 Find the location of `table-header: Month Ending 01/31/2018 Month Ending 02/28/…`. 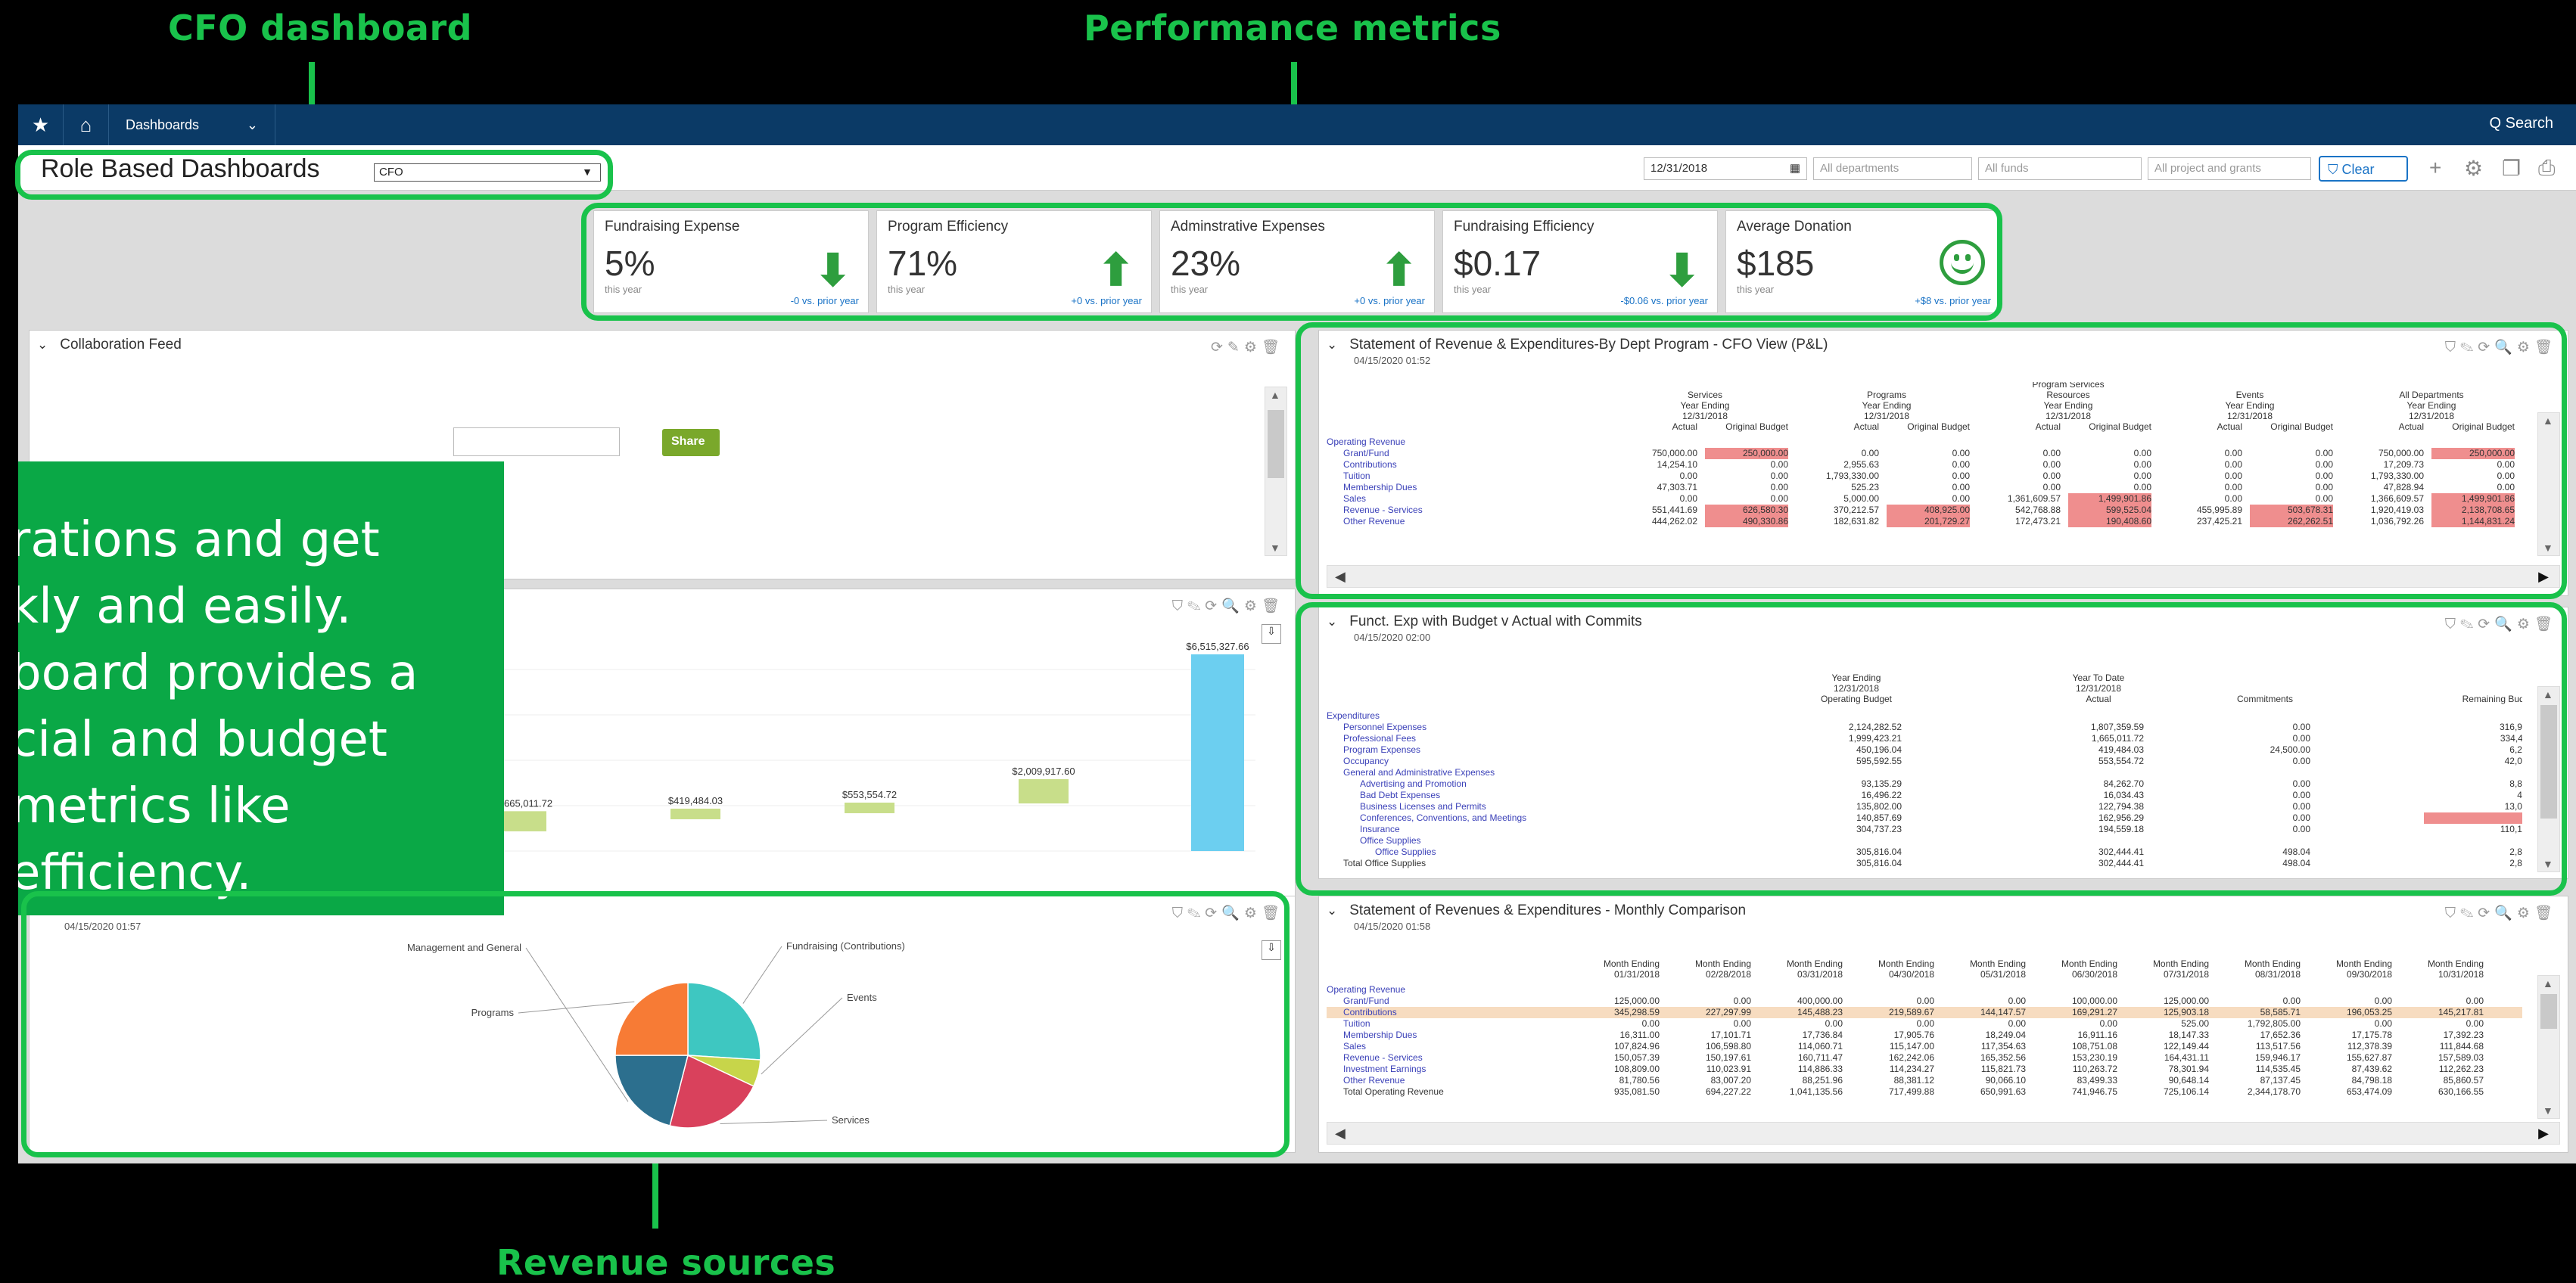

table-header: Month Ending 01/31/2018 Month Ending 02/28/… is located at coordinates (1925, 971).